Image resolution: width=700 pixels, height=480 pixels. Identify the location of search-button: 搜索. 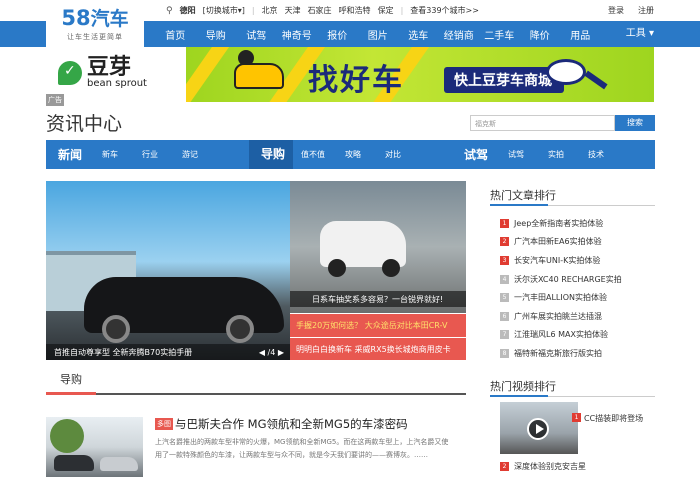
(635, 123).